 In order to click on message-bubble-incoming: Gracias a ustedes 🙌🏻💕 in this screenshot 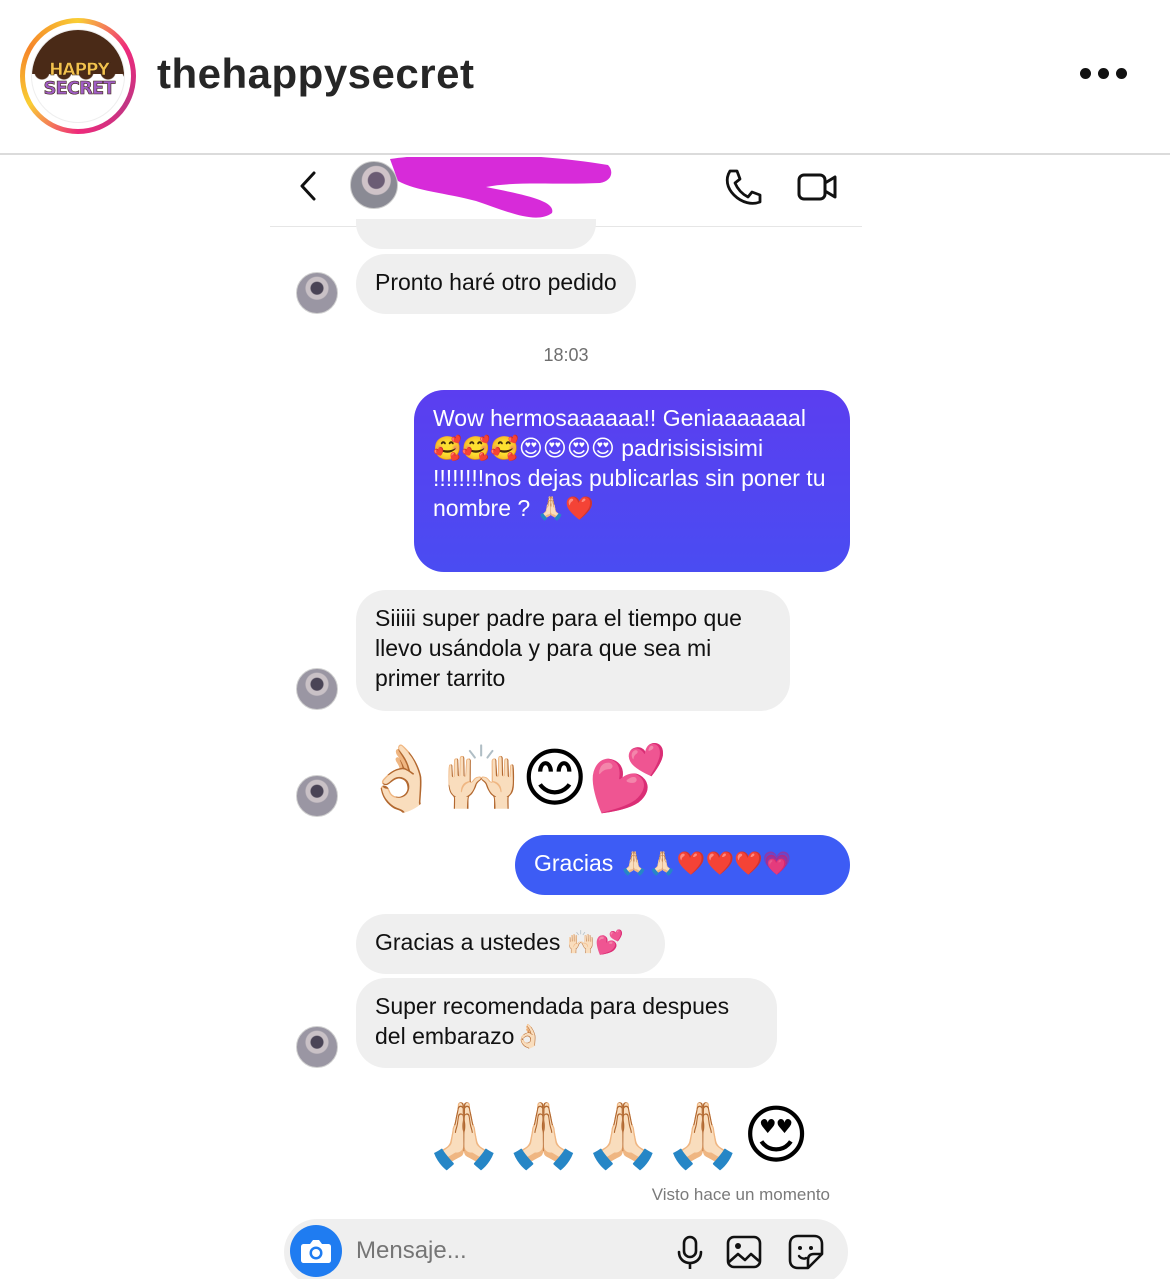, I will do `click(510, 944)`.